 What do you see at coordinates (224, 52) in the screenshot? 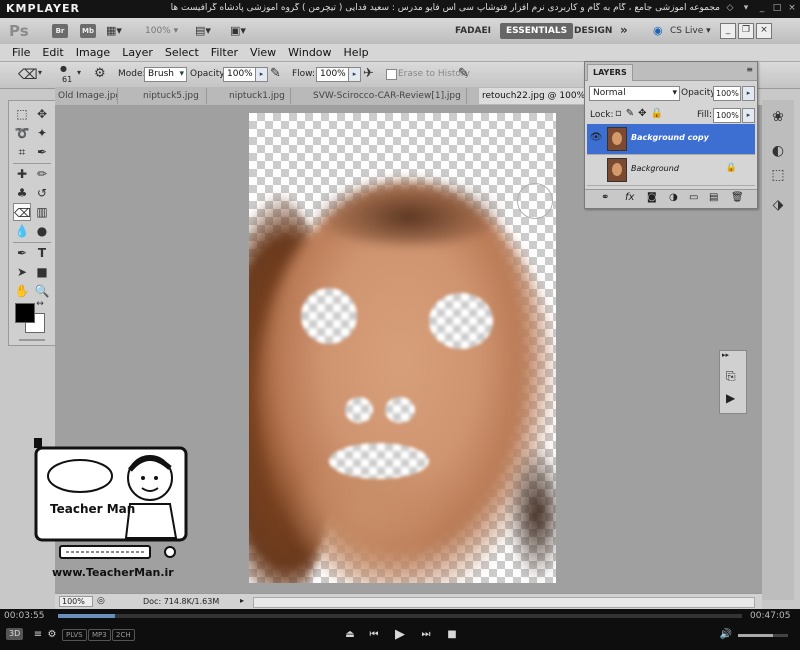
I see `menu-filter: Filter` at bounding box center [224, 52].